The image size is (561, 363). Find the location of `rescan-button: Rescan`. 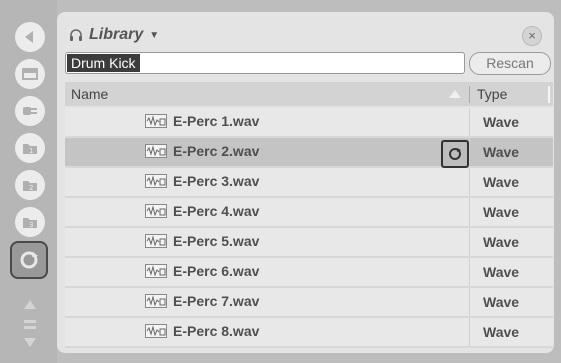

rescan-button: Rescan is located at coordinates (510, 63).